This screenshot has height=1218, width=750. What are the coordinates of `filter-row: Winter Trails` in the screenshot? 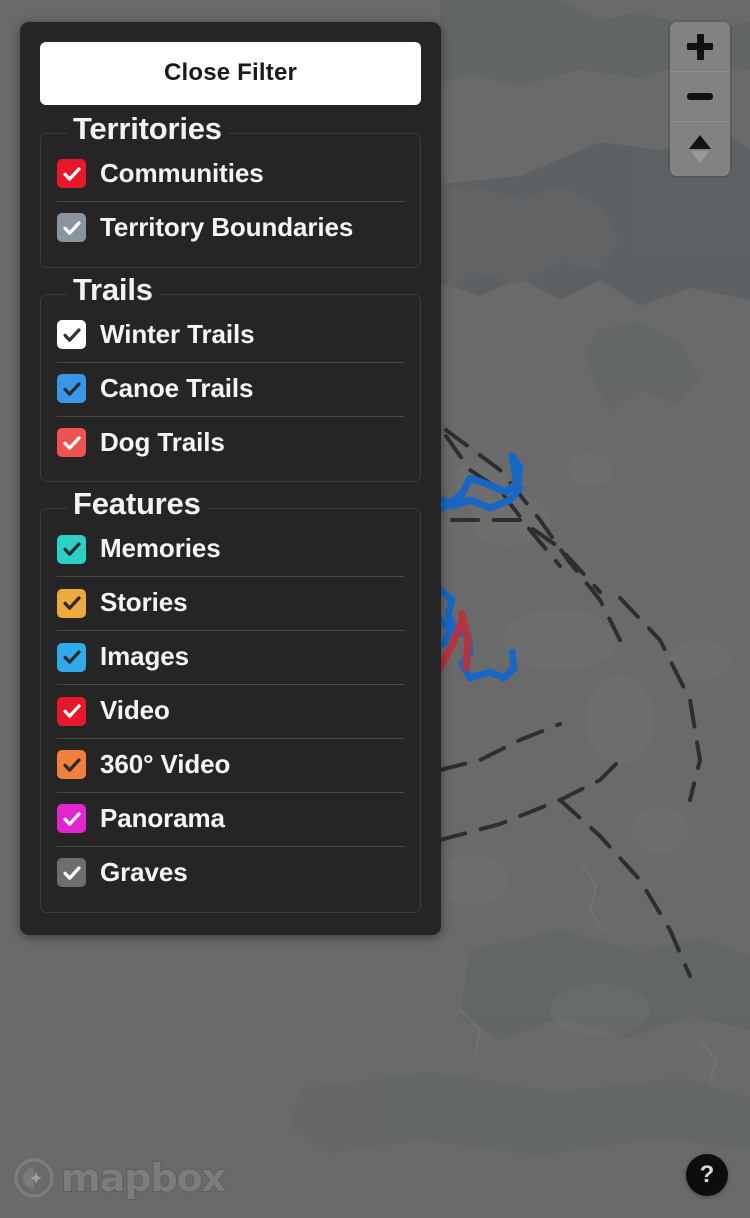 It's located at (230, 336).